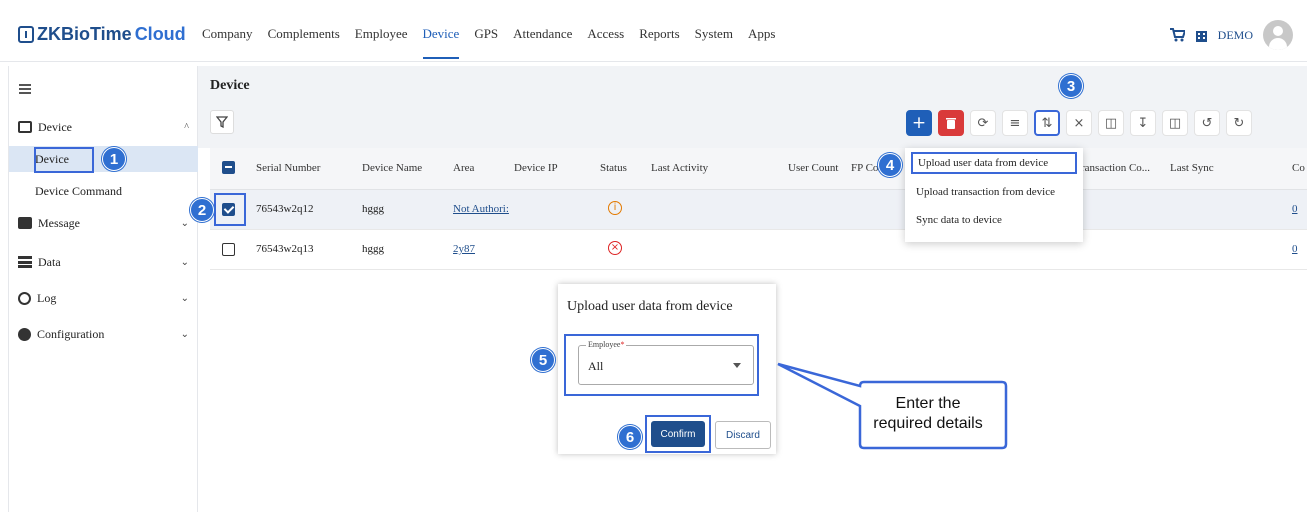  Describe the element at coordinates (84, 34) in the screenshot. I see `brand-name-main: ZKBioTime` at that location.